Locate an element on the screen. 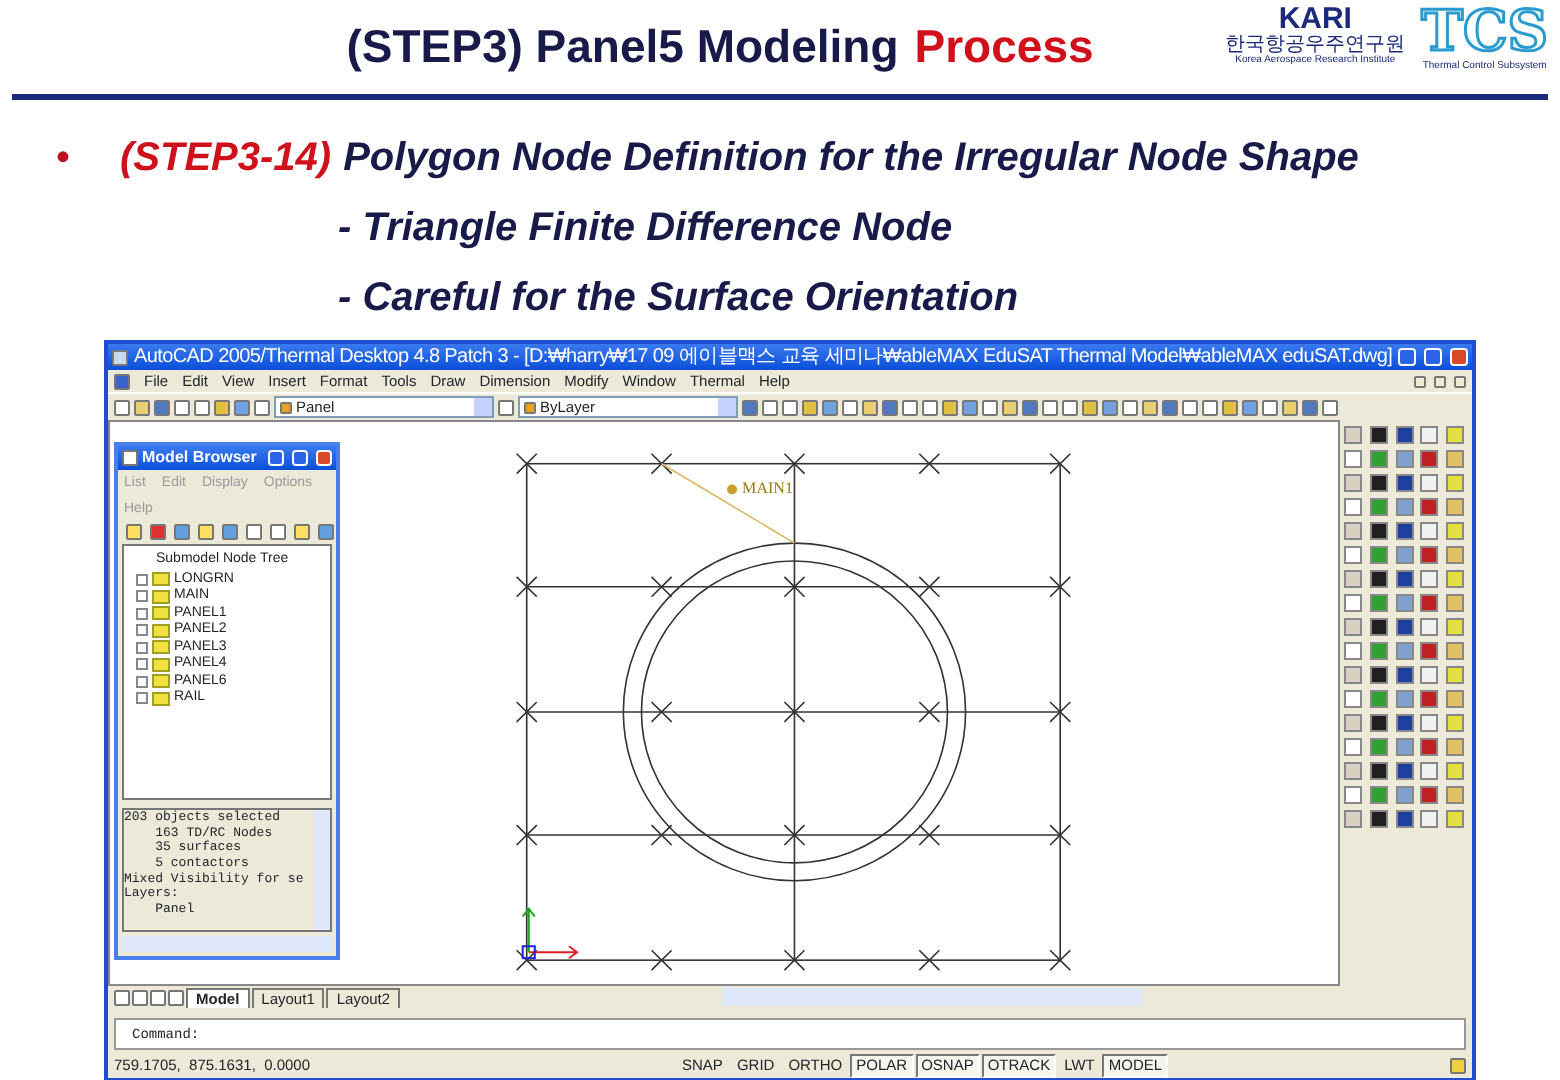 The width and height of the screenshot is (1560, 1080). leader-line is located at coordinates (728, 503).